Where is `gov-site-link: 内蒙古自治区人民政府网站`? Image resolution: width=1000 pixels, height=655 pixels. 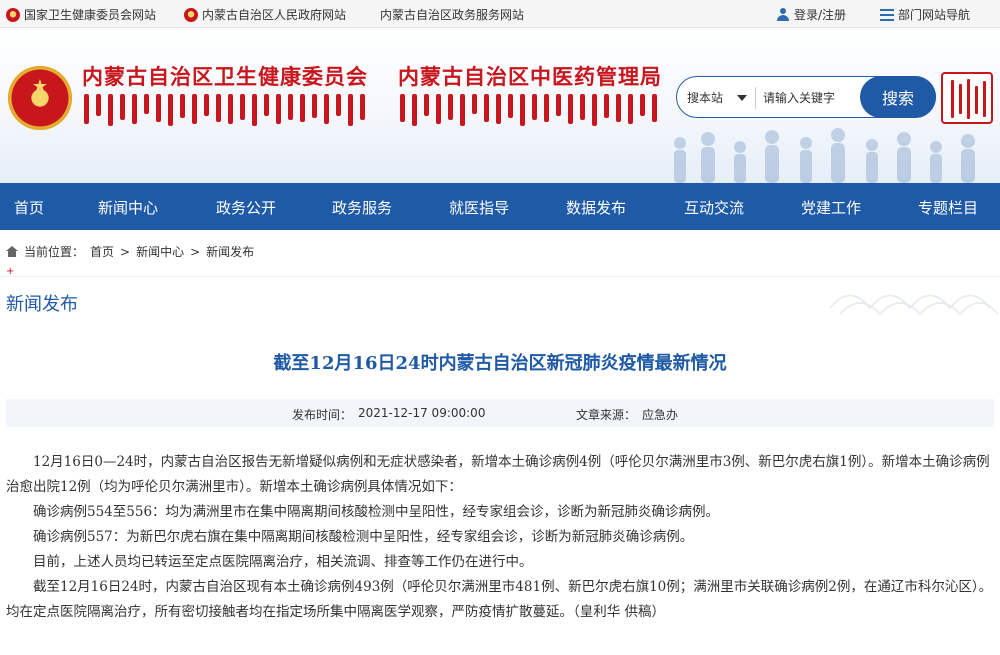
gov-site-link: 内蒙古自治区人民政府网站 is located at coordinates (265, 14).